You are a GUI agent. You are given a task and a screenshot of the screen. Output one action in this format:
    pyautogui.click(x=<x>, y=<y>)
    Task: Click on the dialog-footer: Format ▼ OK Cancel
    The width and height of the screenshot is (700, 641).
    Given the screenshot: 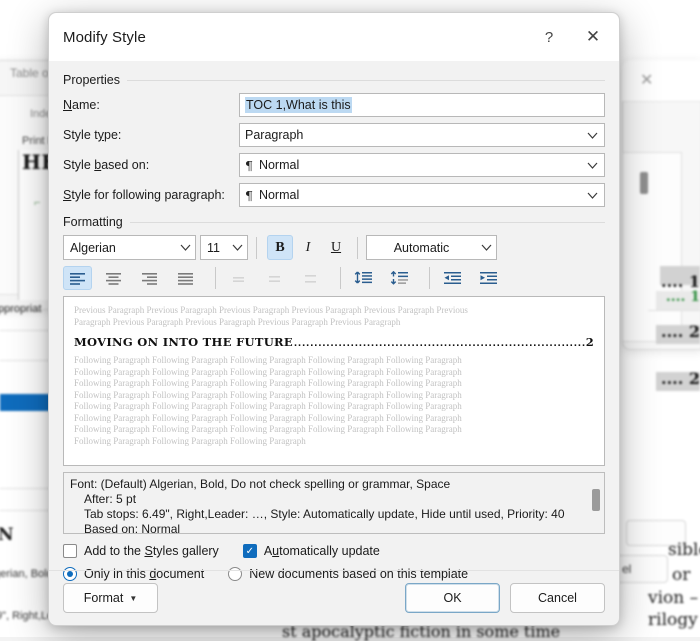 What is the action you would take?
    pyautogui.click(x=334, y=598)
    